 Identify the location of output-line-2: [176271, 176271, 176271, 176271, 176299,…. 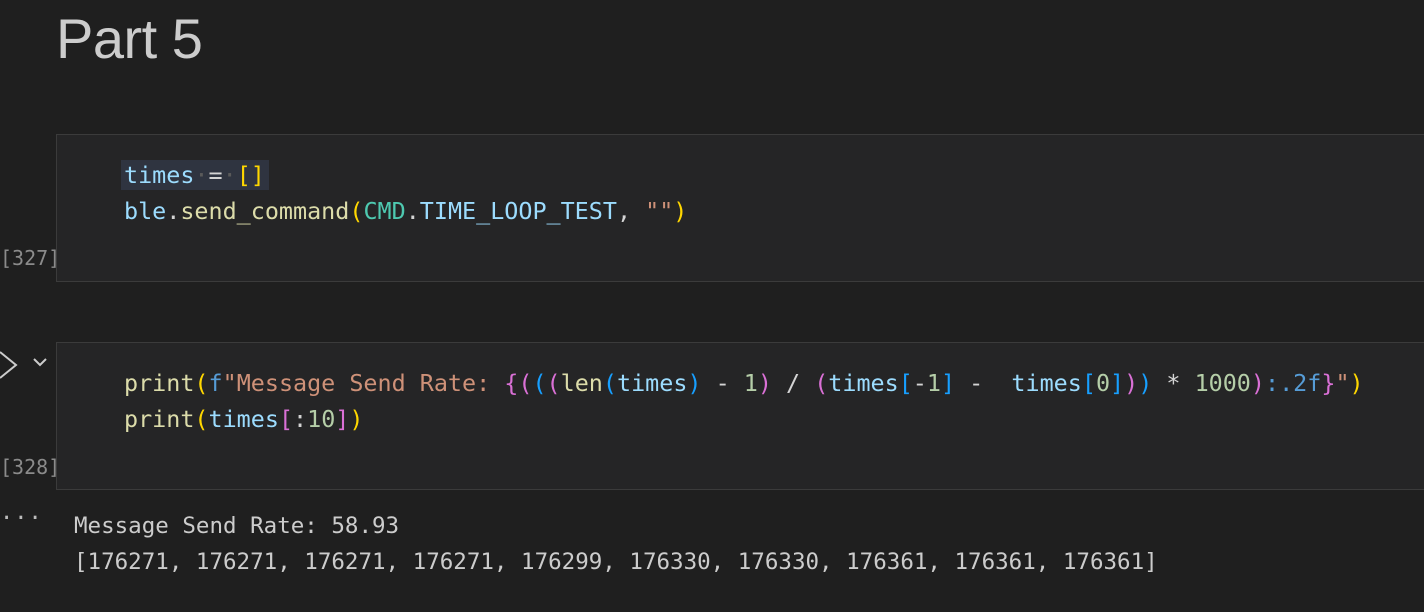
(616, 562).